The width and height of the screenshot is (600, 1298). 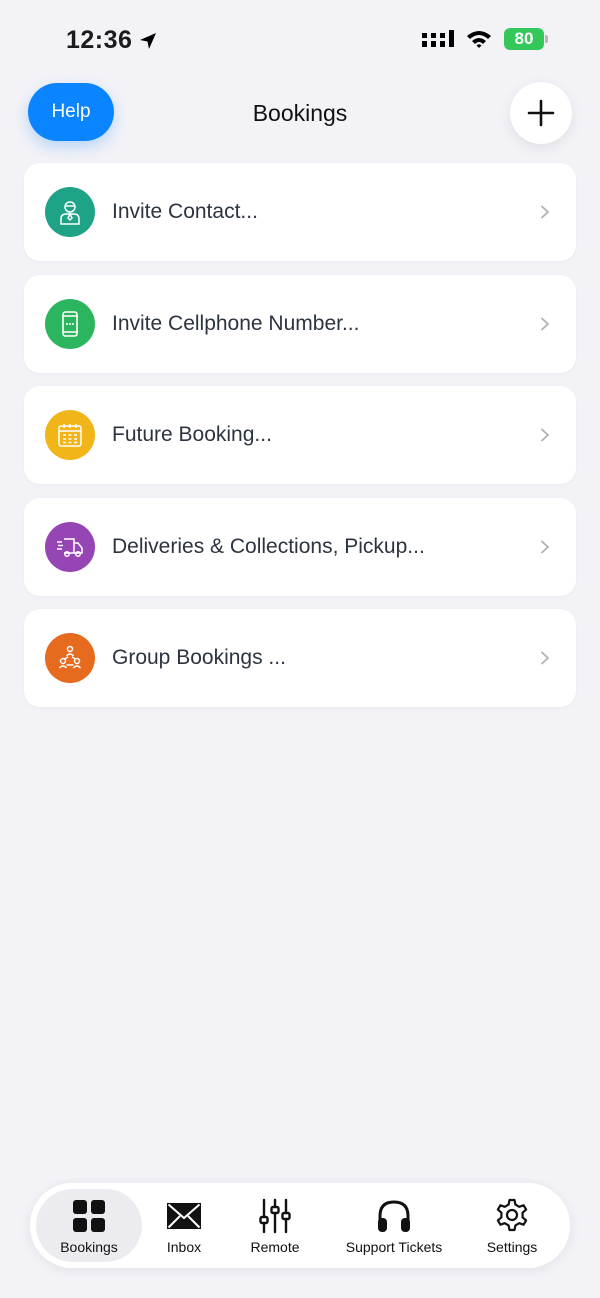 I want to click on truck-icon, so click(x=70, y=547).